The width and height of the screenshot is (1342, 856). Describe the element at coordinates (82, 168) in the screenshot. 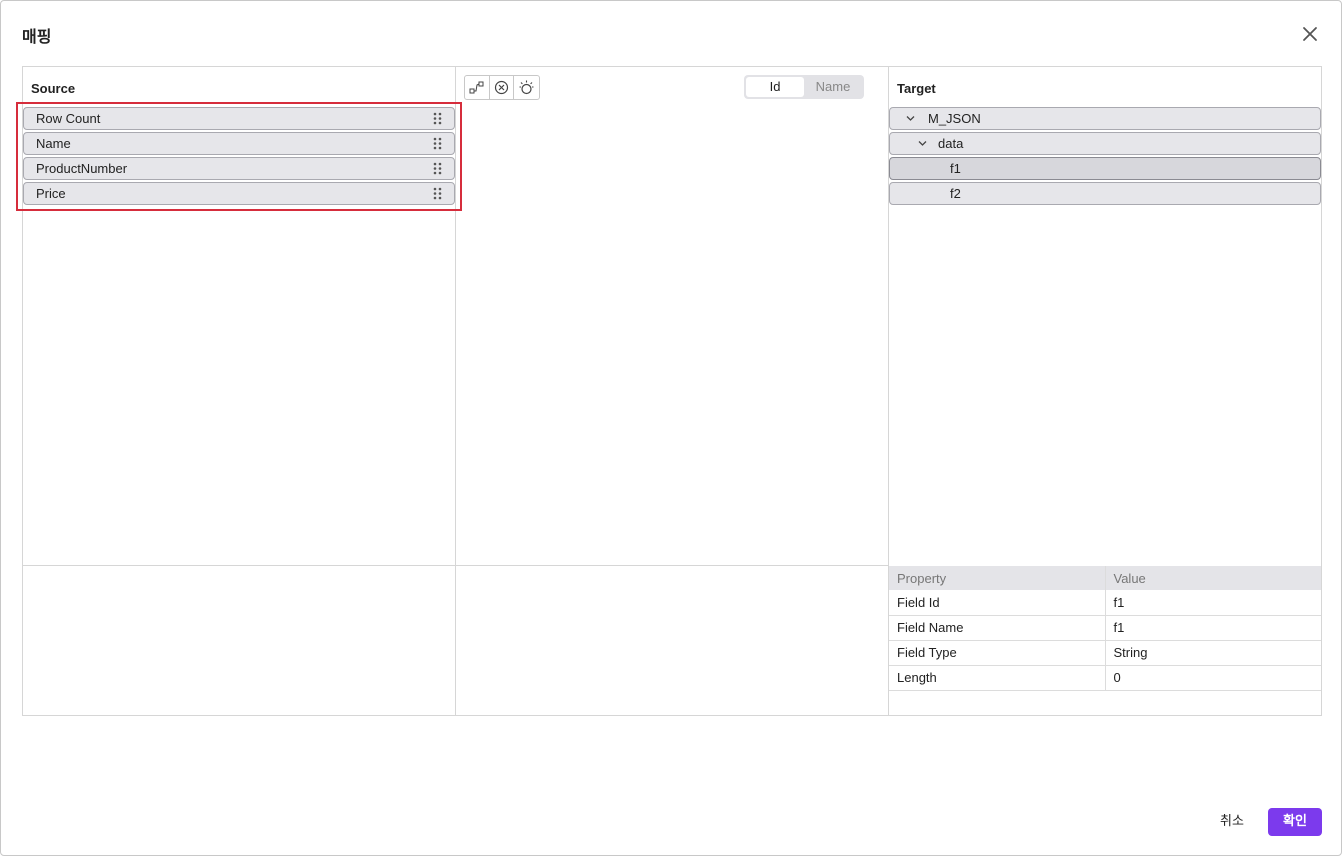

I see `source-item-label: ProductNumber` at that location.